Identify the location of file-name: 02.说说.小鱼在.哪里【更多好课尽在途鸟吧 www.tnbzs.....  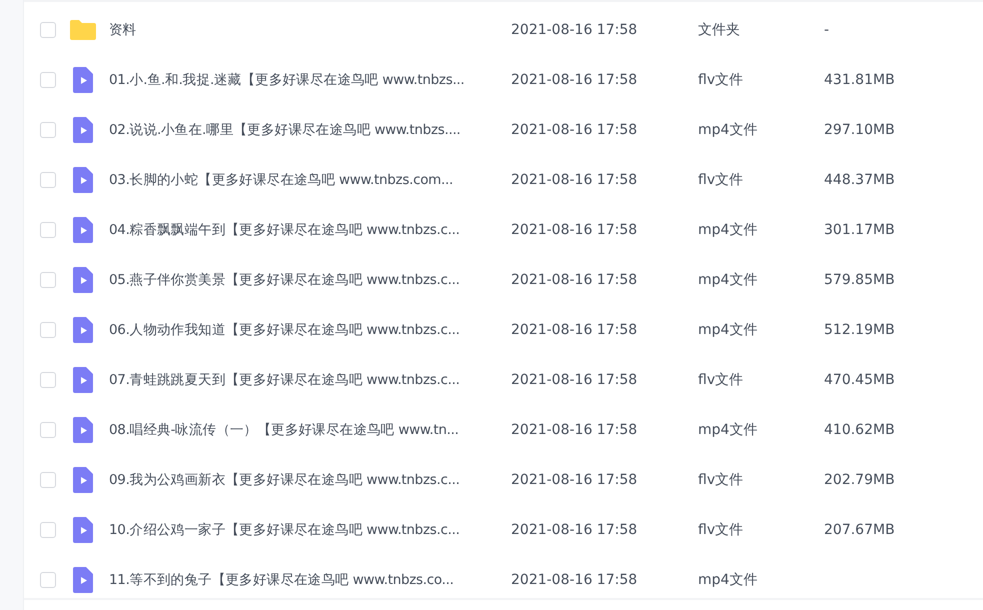
(310, 130).